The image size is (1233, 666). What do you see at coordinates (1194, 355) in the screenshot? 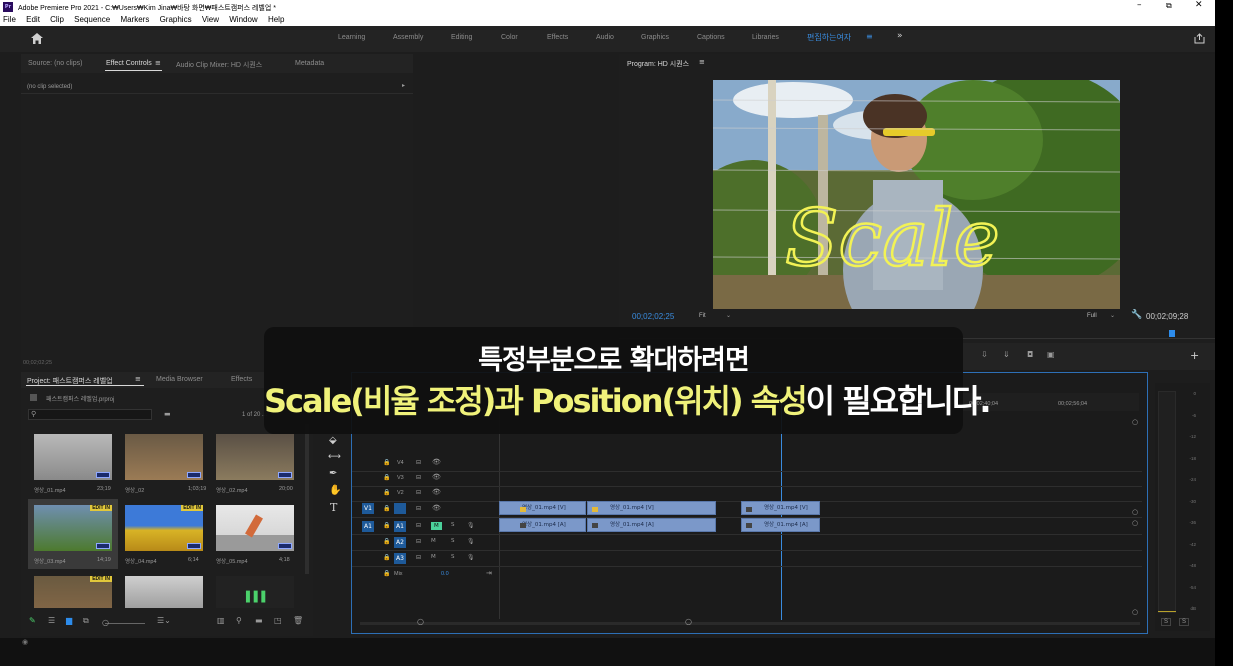
I see `add-button-icon: +` at bounding box center [1194, 355].